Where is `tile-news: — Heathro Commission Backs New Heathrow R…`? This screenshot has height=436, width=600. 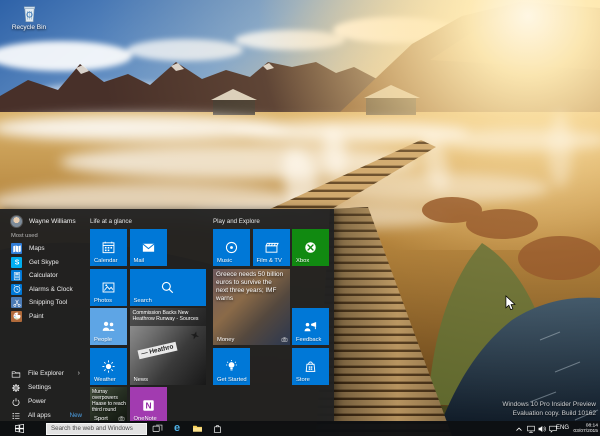 tile-news: — Heathro Commission Backs New Heathrow R… is located at coordinates (167, 346).